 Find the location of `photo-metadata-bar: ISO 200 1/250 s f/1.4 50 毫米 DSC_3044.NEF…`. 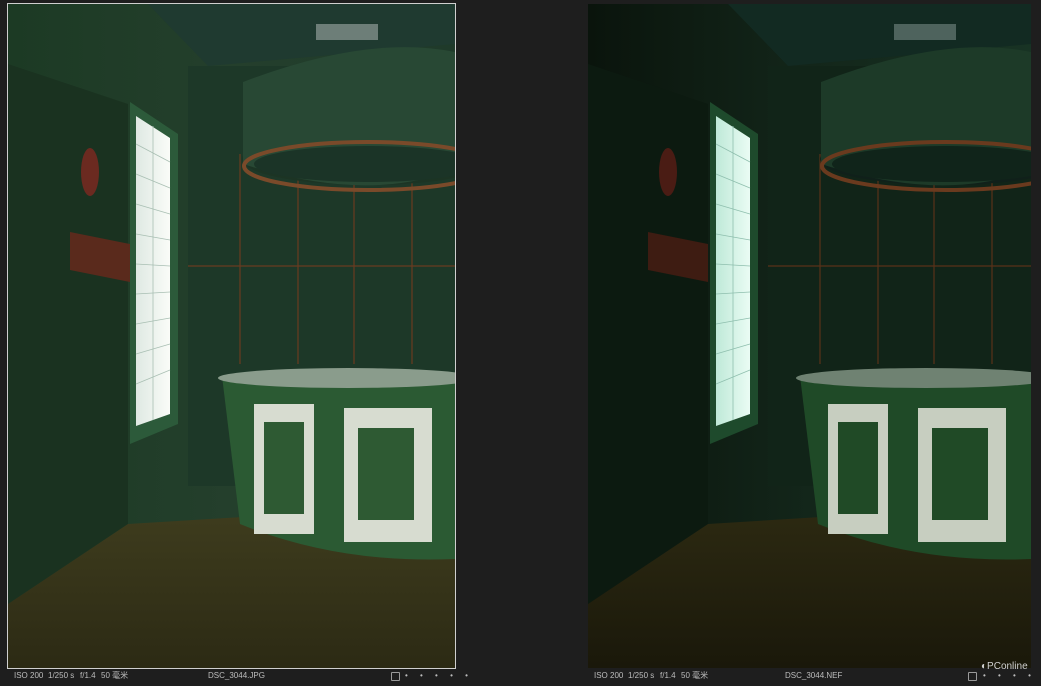

photo-metadata-bar: ISO 200 1/250 s f/1.4 50 毫米 DSC_3044.NEF… is located at coordinates (814, 676).